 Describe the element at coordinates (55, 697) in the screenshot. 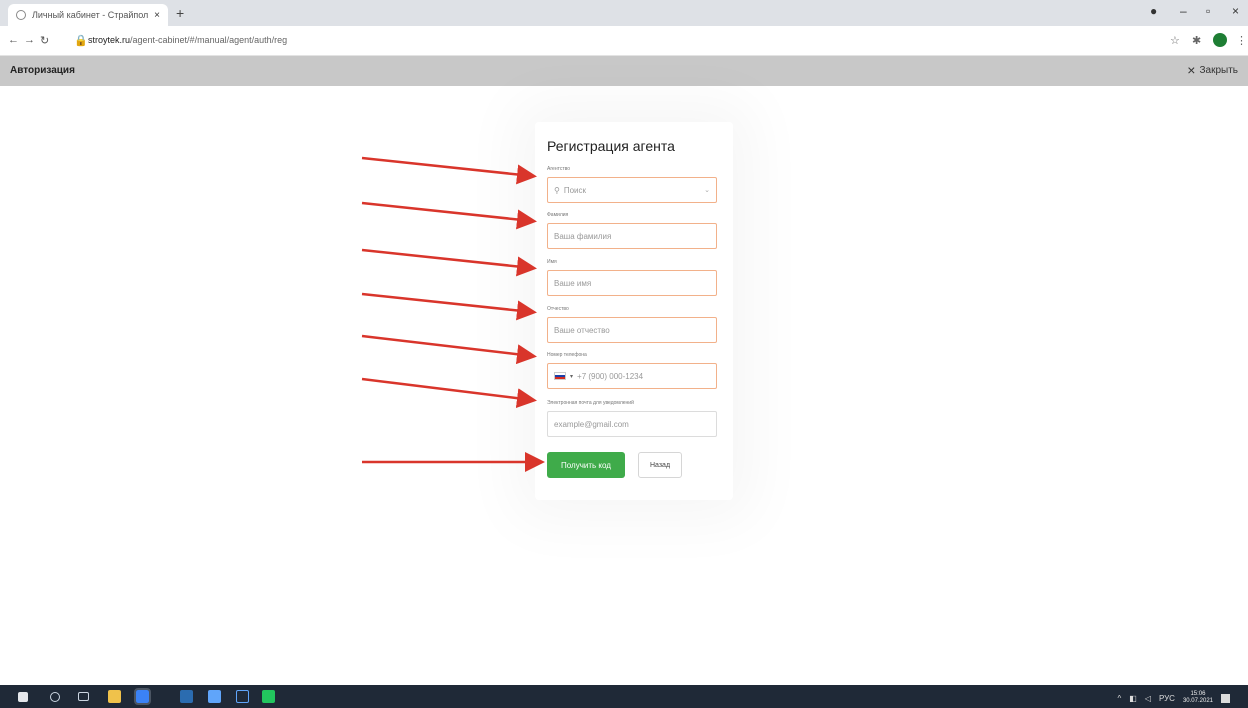

I see `search-icon` at that location.